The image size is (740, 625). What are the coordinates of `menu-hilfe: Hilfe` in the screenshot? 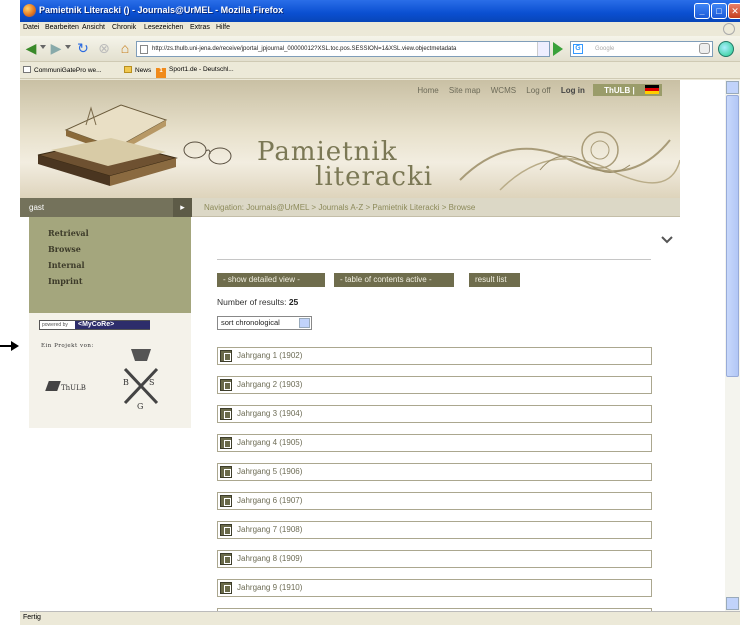 It's located at (223, 27).